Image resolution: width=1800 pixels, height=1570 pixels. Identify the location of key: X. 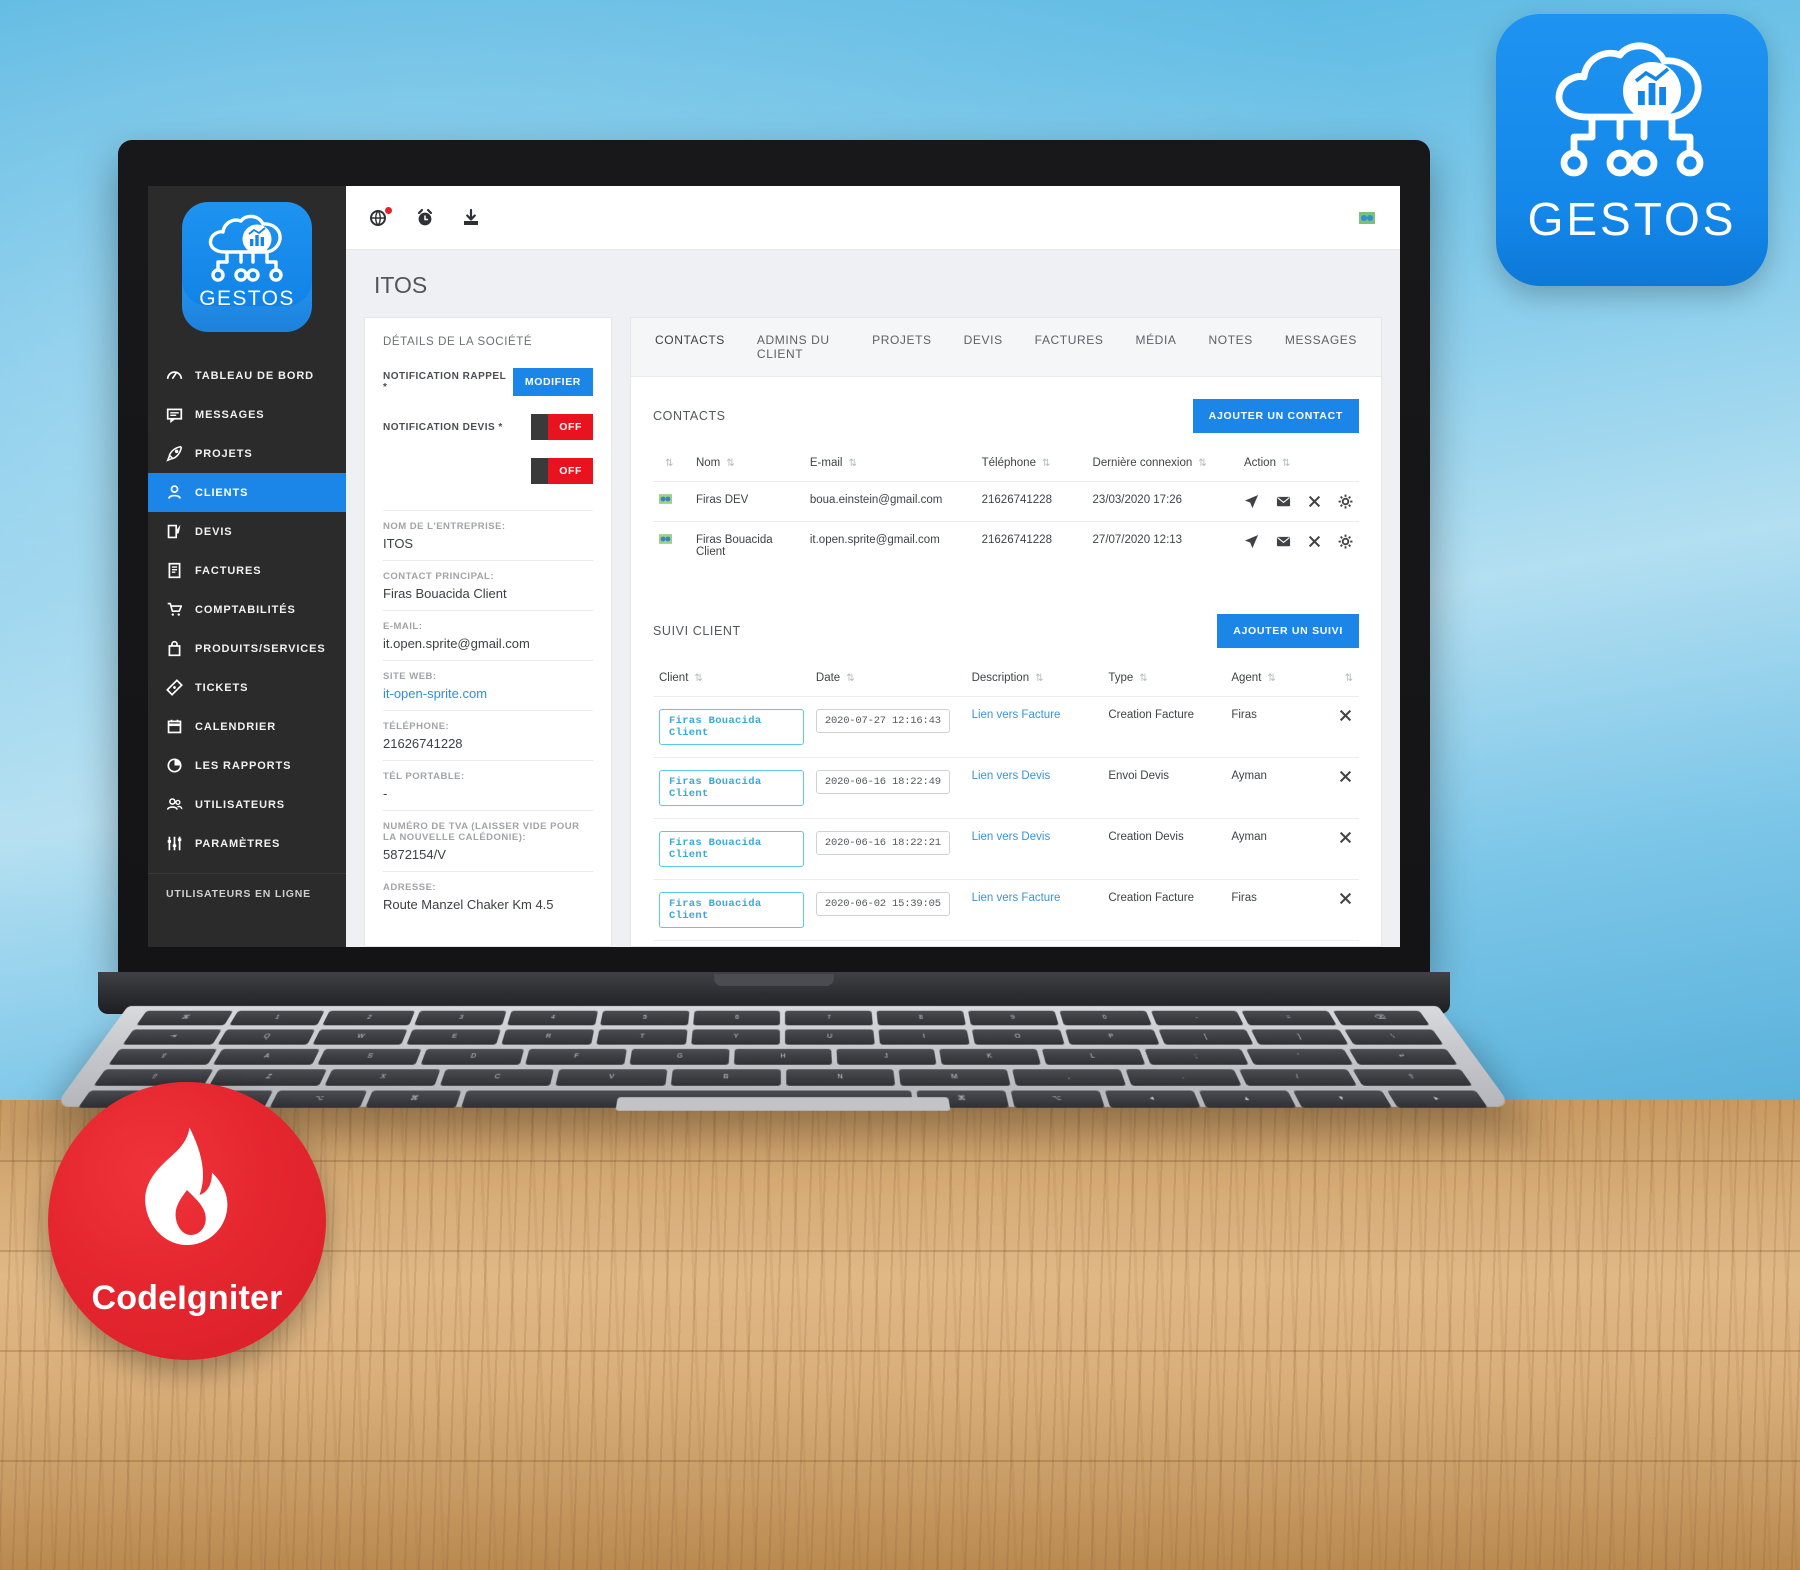
(382, 1077).